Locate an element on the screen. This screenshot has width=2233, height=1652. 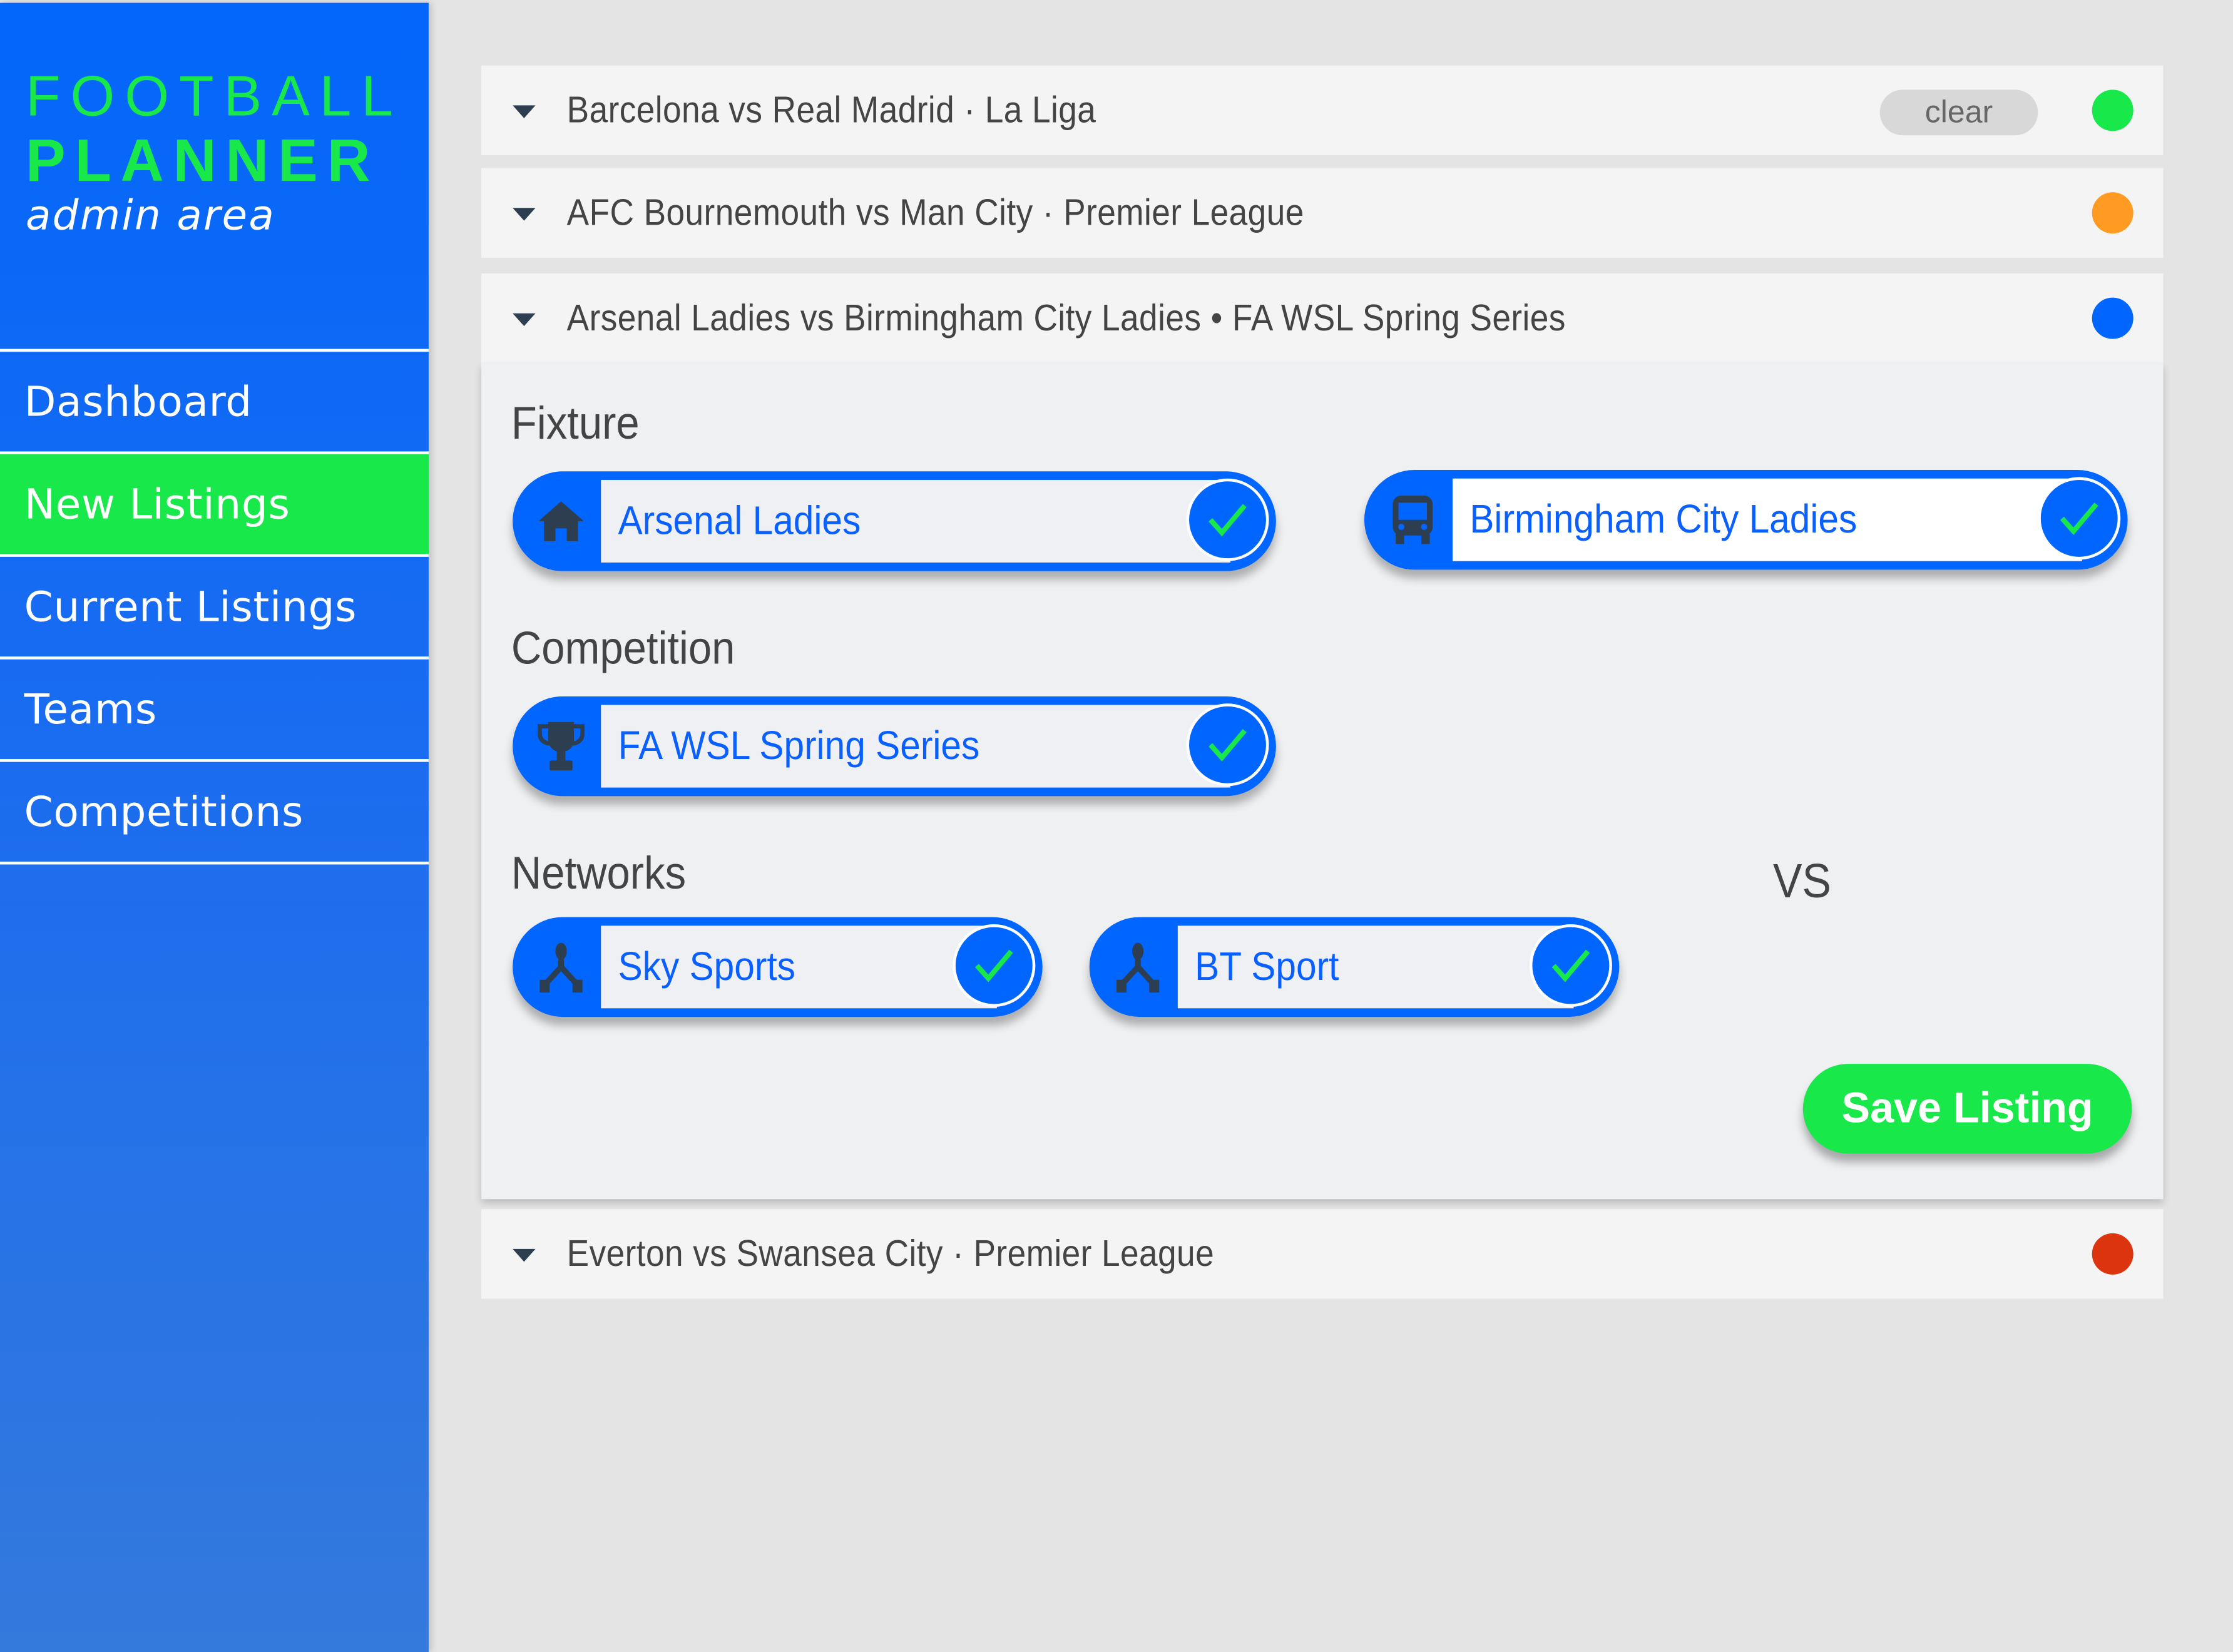
sidebar-item-teams: Teams is located at coordinates (215, 707).